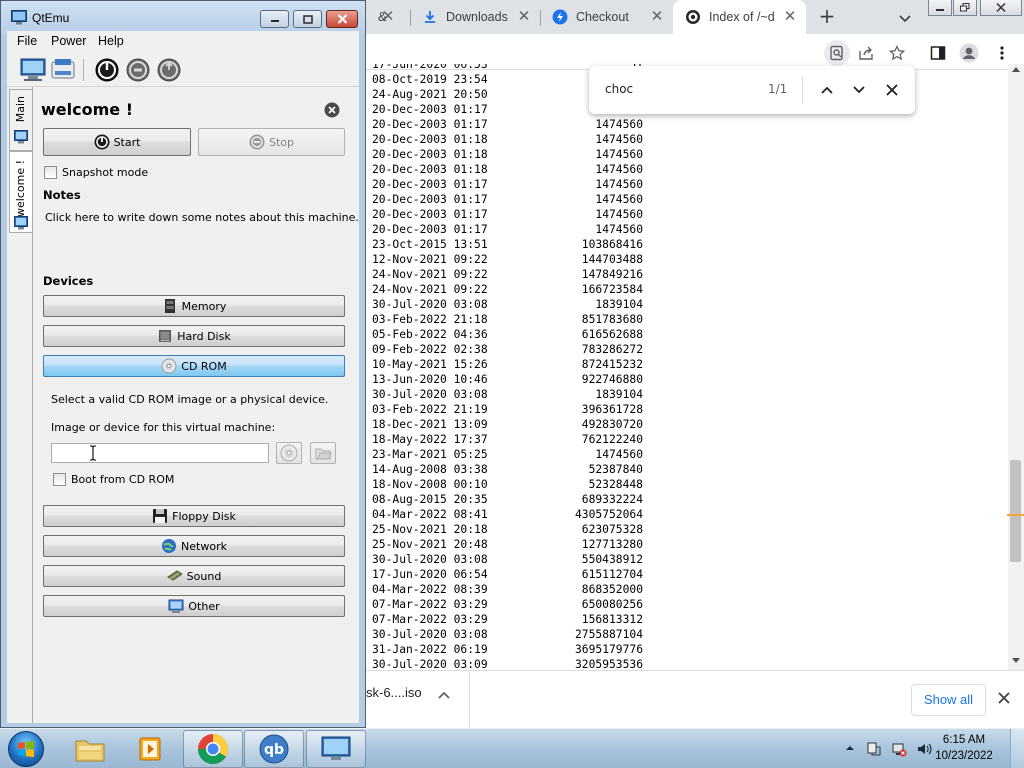 The image size is (1024, 768). Describe the element at coordinates (507, 68) in the screenshot. I see `listing-row: 17-Jun-2020 06:5351` at that location.